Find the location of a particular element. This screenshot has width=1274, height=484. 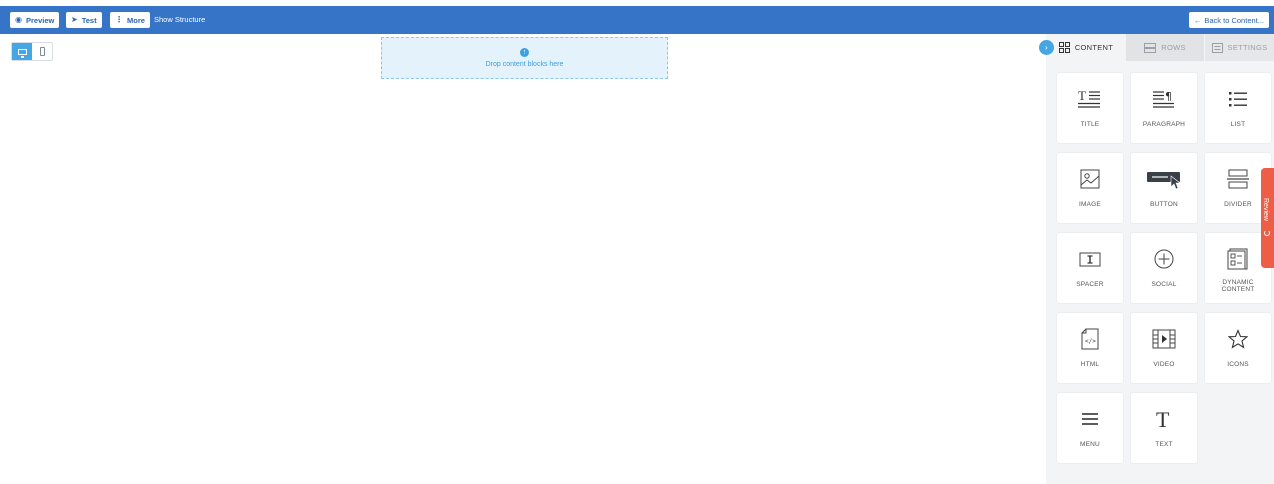

chevron-right-icon: › is located at coordinates (1046, 47).